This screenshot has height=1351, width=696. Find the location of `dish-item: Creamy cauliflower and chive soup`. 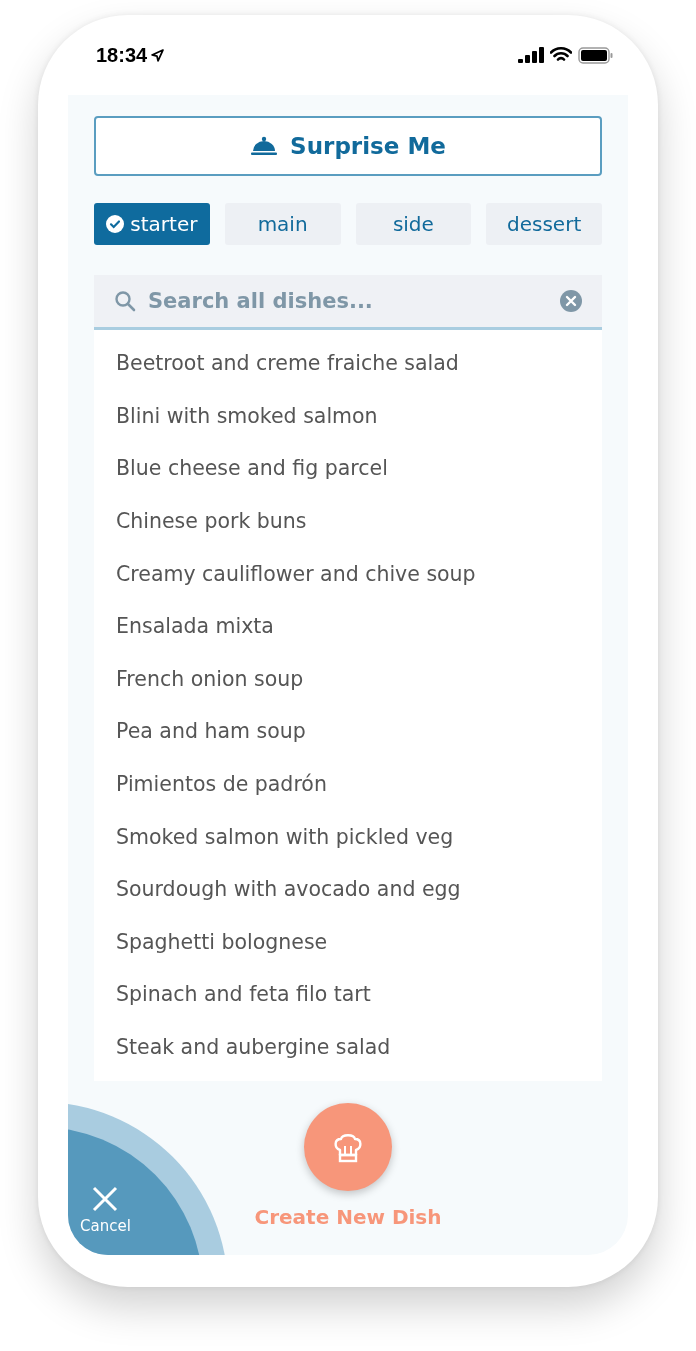

dish-item: Creamy cauliflower and chive soup is located at coordinates (348, 573).